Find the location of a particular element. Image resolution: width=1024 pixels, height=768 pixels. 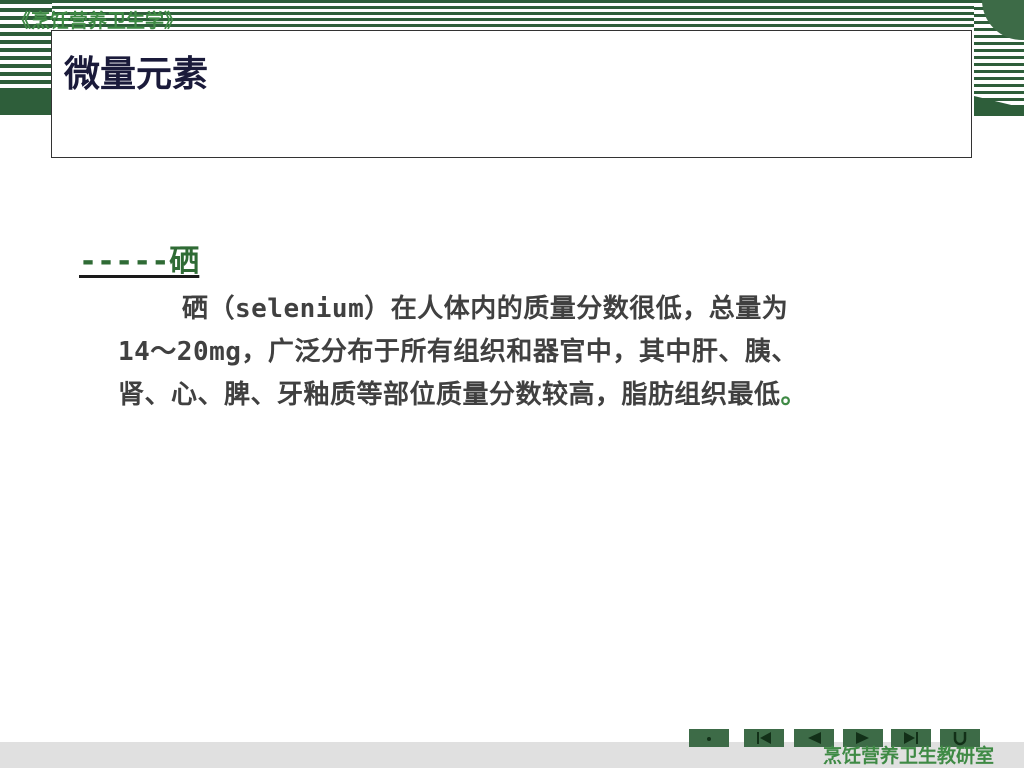

slide-title: 微量元素 is located at coordinates (136, 74).